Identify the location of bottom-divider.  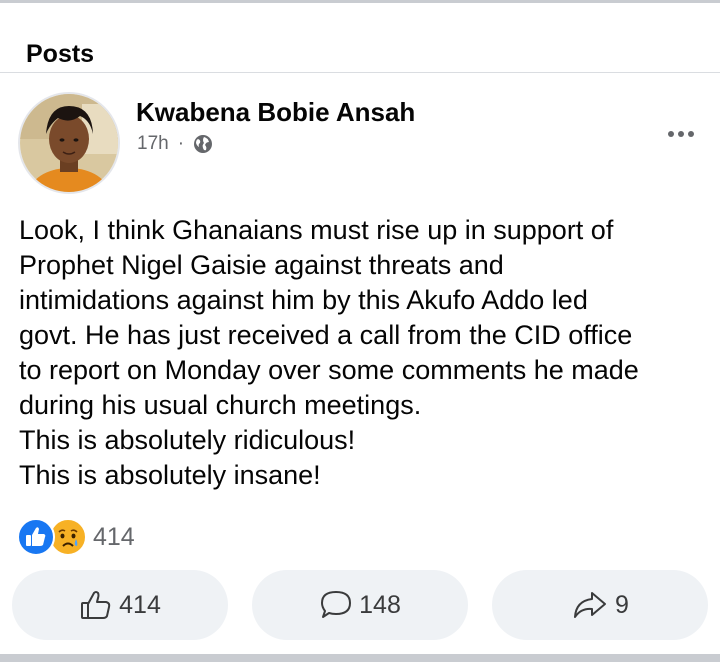
(360, 658).